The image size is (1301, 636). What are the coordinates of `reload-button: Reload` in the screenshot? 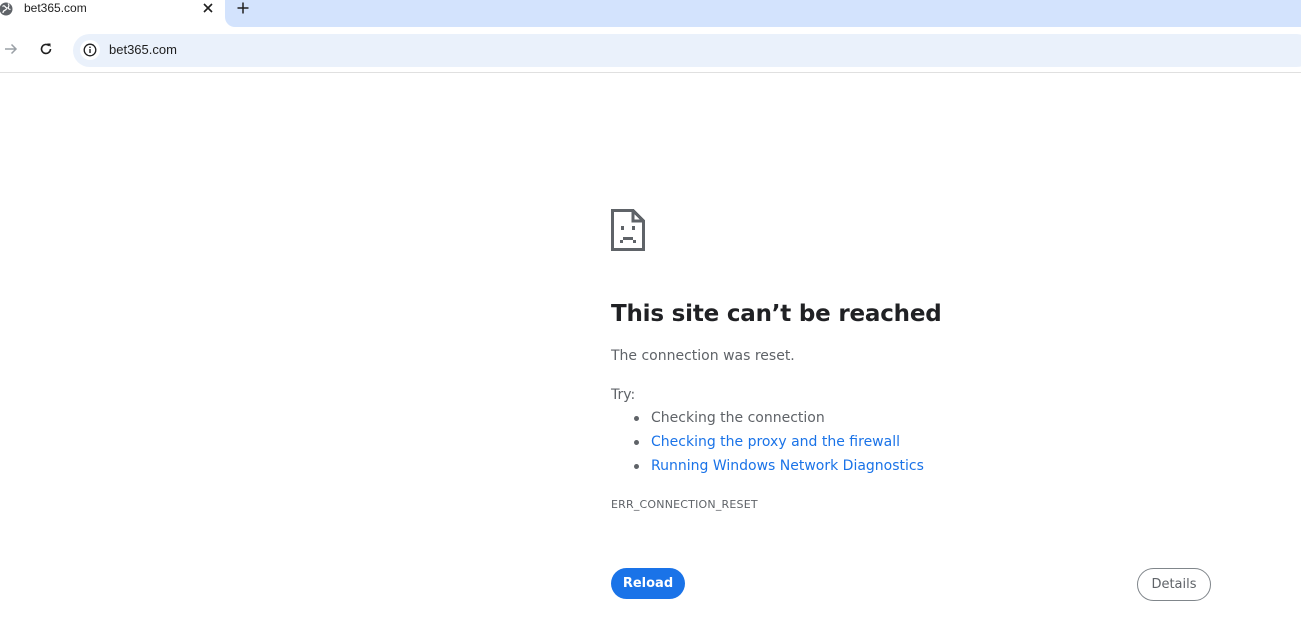 It's located at (648, 583).